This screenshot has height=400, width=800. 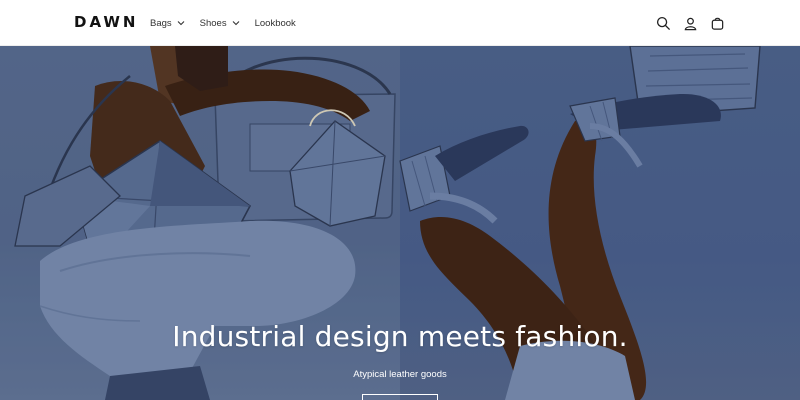 What do you see at coordinates (400, 23) in the screenshot?
I see `site-header: DAWN Bags Shoes Lookbook` at bounding box center [400, 23].